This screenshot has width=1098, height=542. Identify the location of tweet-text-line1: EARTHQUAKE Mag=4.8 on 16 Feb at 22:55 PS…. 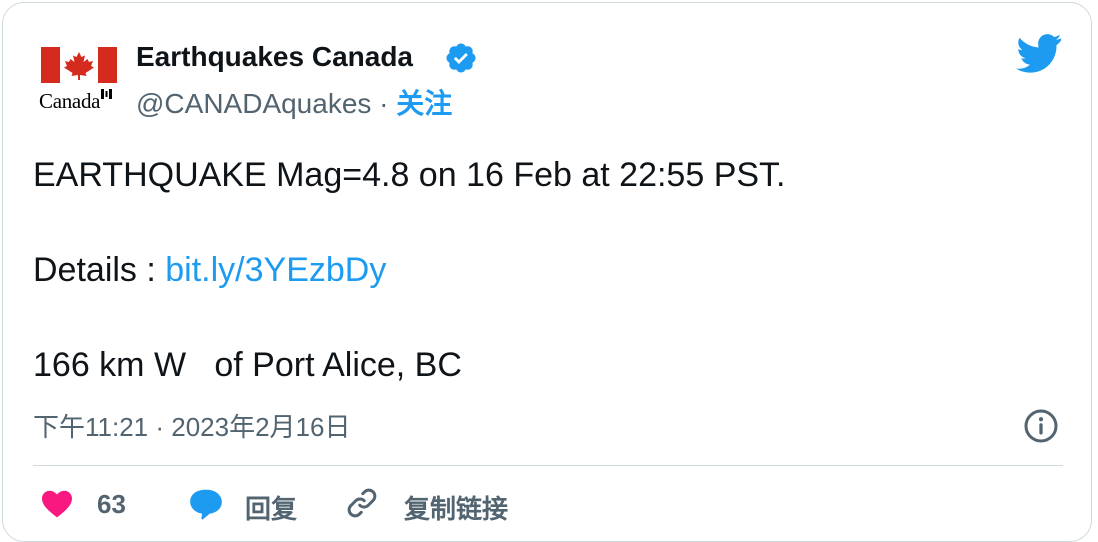
(409, 175).